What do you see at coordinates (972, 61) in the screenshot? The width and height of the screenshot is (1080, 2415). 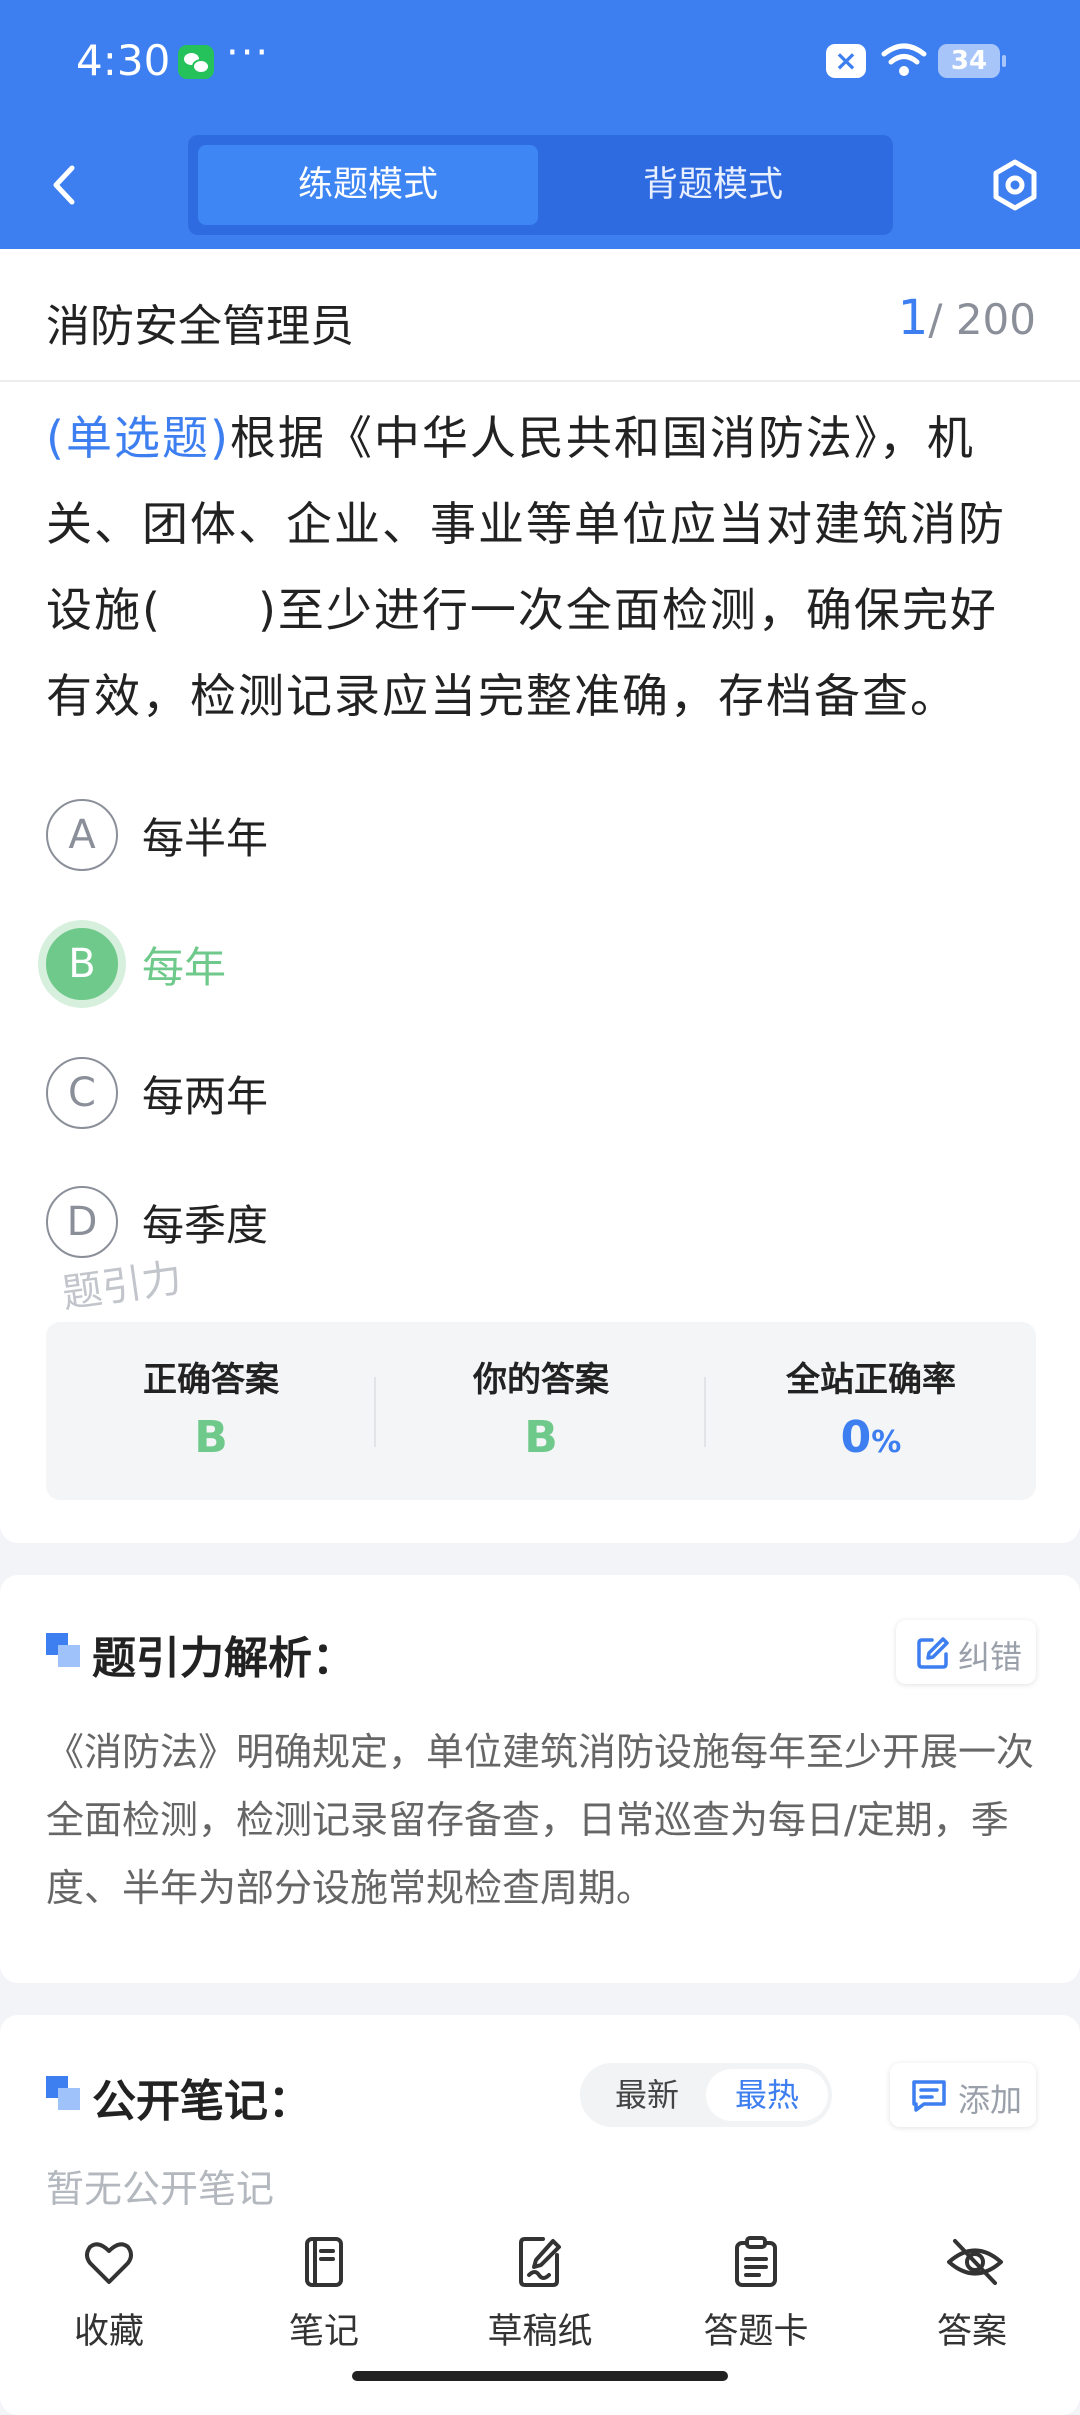 I see `battery-icon: 34` at bounding box center [972, 61].